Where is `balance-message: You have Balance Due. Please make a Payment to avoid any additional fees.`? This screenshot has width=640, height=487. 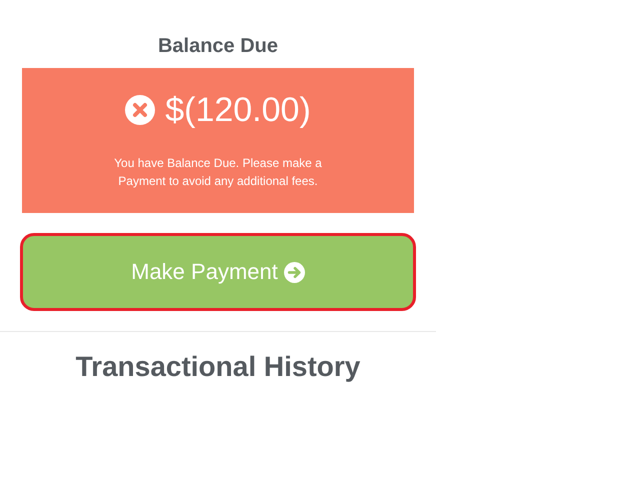
balance-message: You have Balance Due. Please make a Payment to avoid any additional fees. is located at coordinates (218, 172).